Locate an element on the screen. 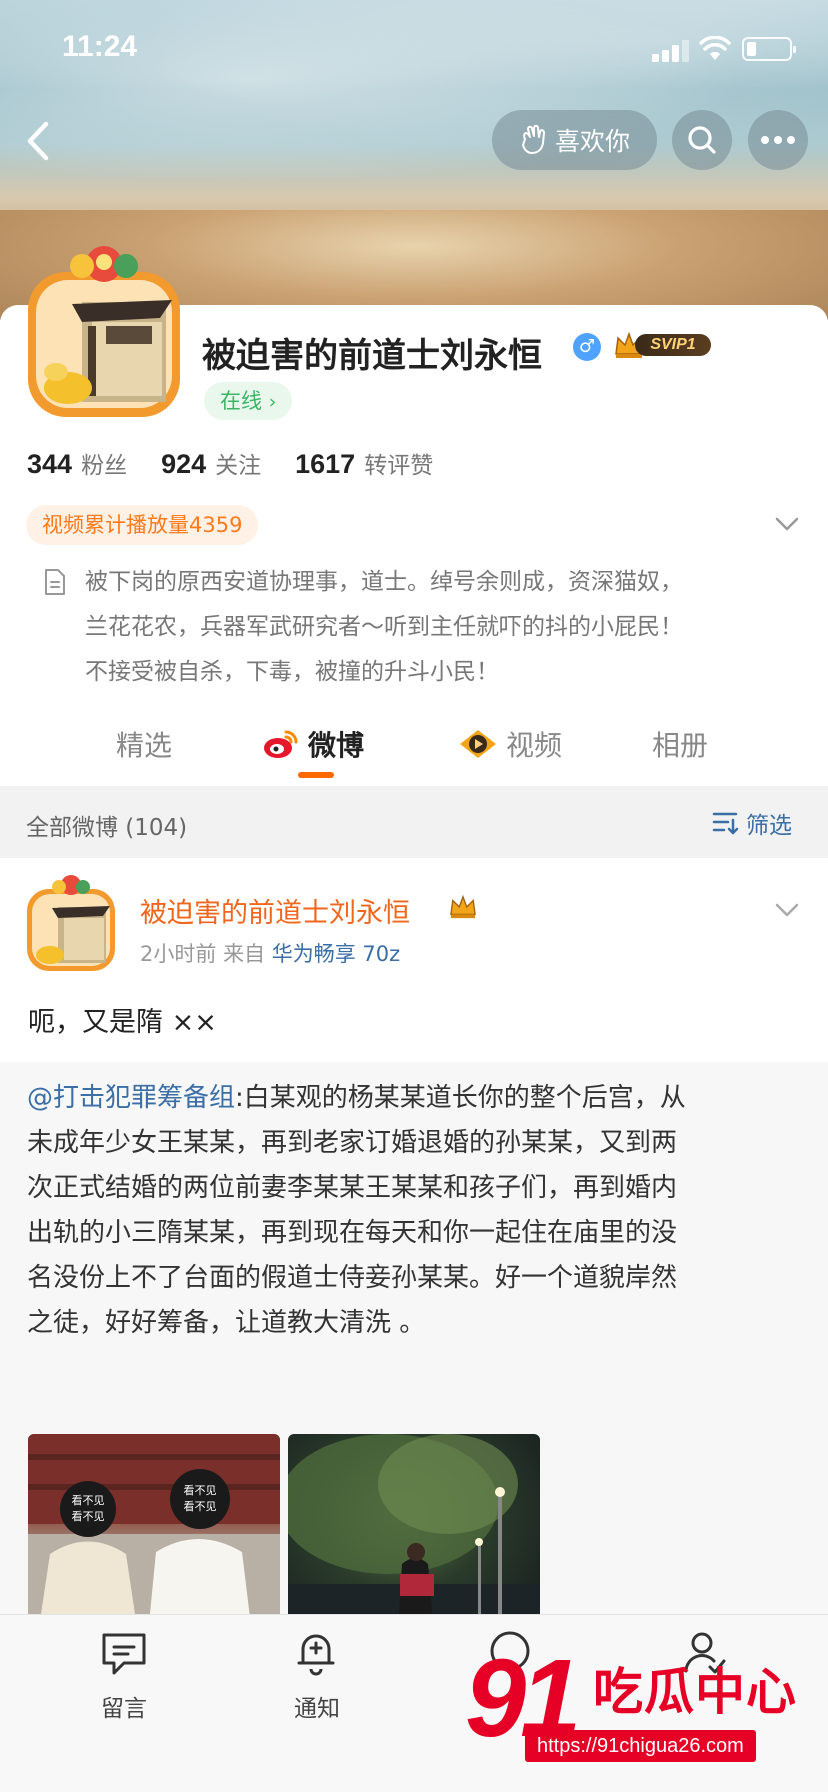 This screenshot has height=1792, width=828. like-you-button: 喜欢你 is located at coordinates (574, 140).